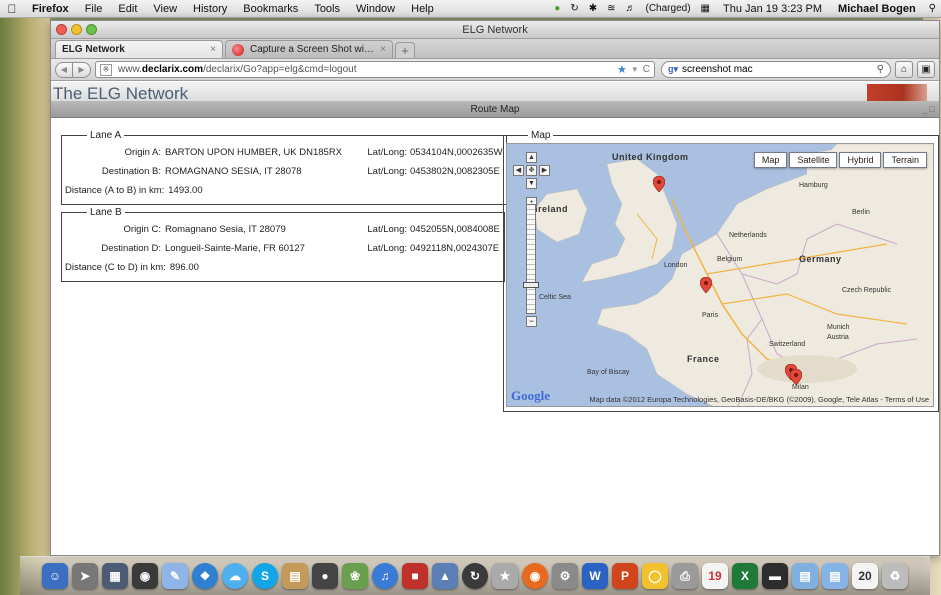  I want to click on route-map-titlebar: Route Map _ □, so click(495, 109).